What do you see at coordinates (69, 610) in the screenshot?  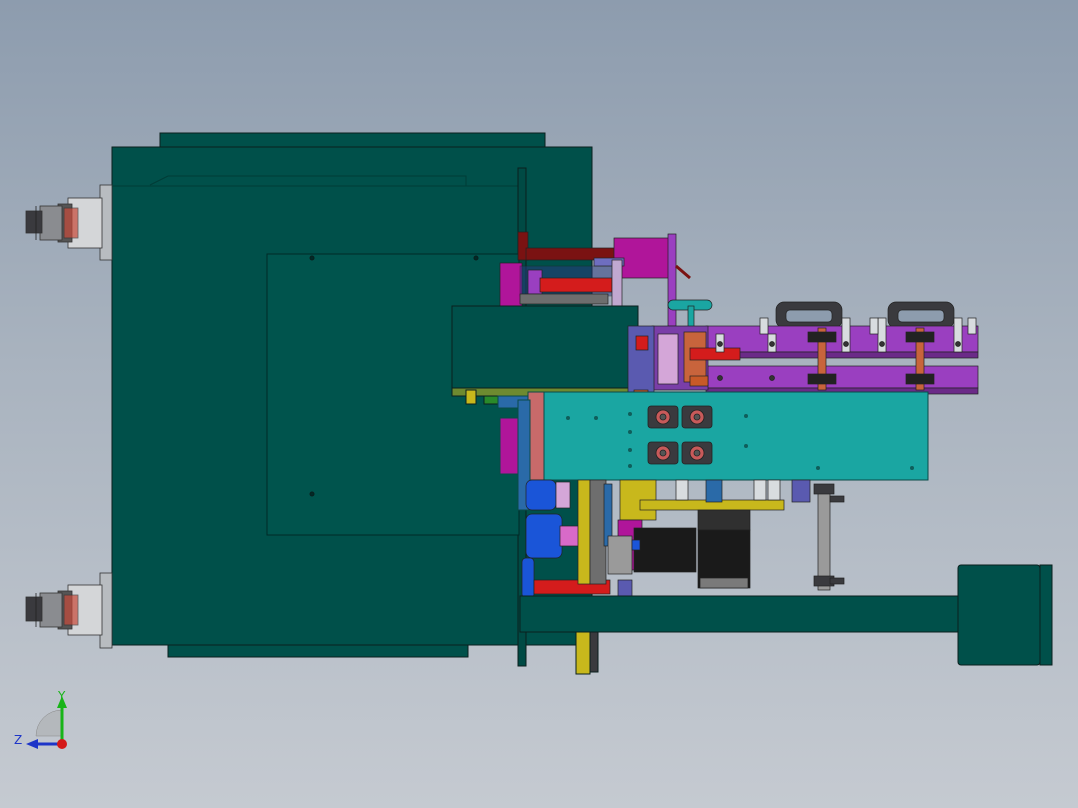 I see `spindle-motor-bottom` at bounding box center [69, 610].